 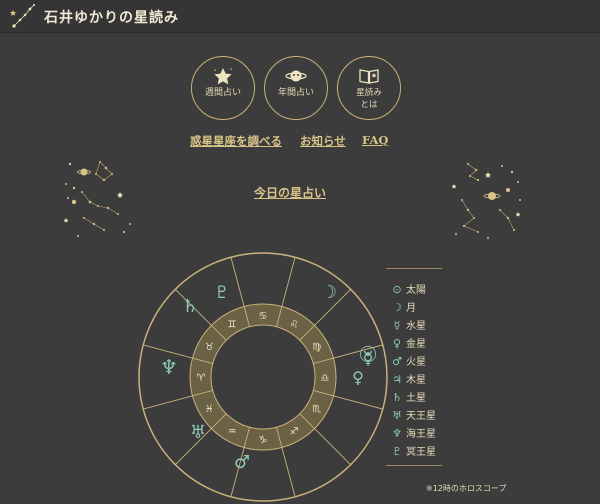 I want to click on legend-row: ☿ 水星, so click(x=420, y=325).